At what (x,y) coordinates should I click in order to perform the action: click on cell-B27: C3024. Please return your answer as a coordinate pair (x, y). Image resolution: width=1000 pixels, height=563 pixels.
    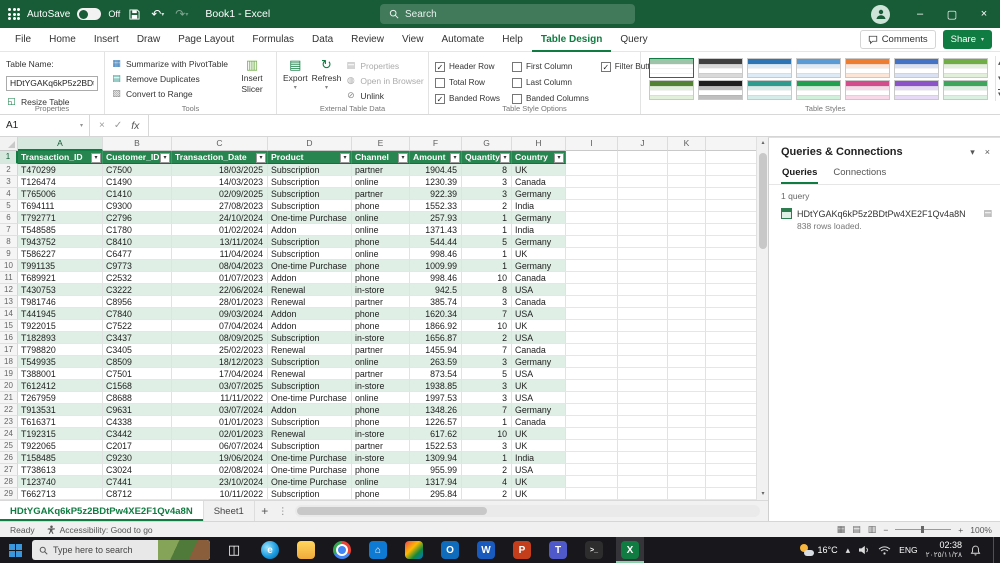
    Looking at the image, I should click on (137, 470).